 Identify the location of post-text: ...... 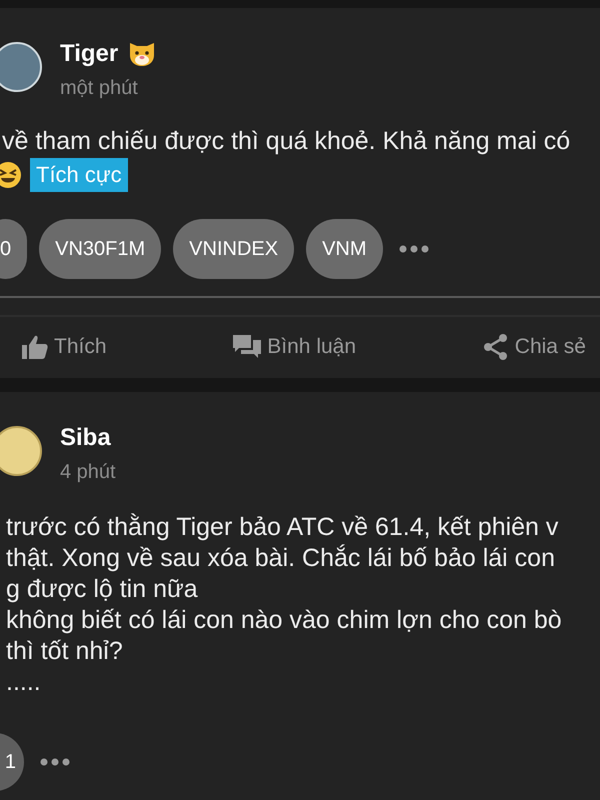
(24, 682).